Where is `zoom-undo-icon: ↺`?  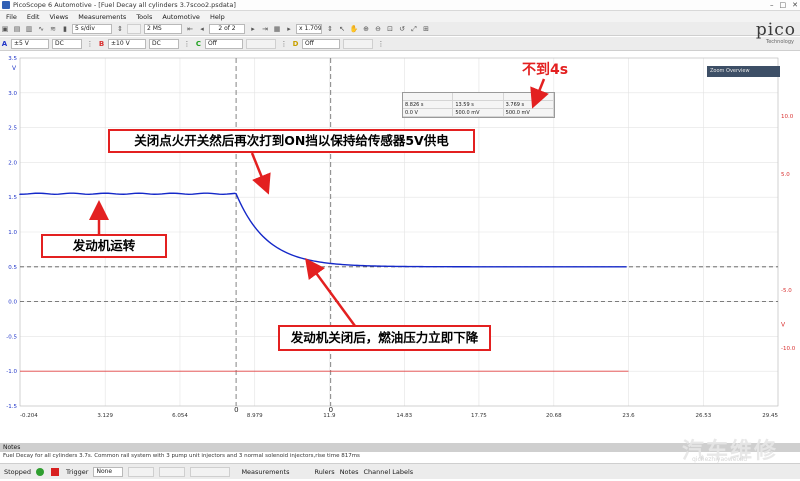
zoom-undo-icon: ↺ is located at coordinates (402, 29).